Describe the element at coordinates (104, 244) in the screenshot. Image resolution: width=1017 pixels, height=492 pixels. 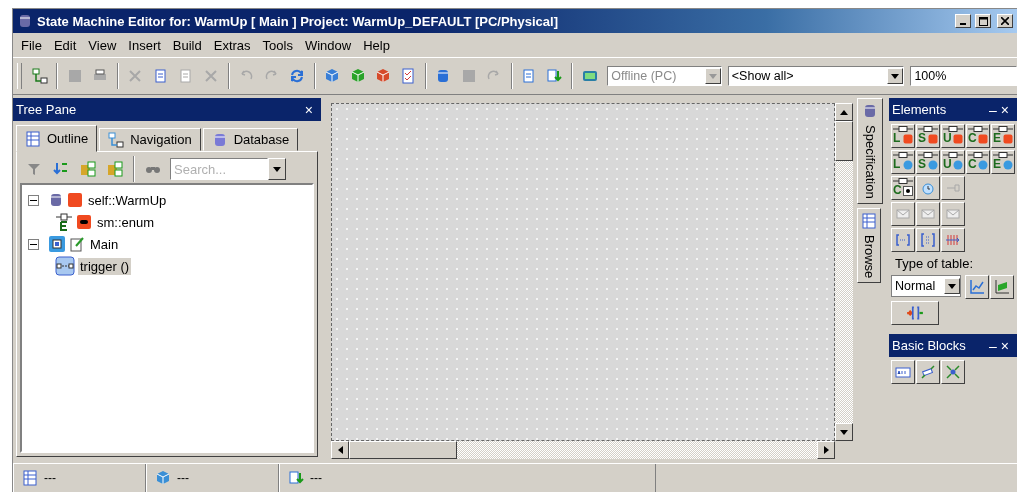
I see `tree-item: Main` at that location.